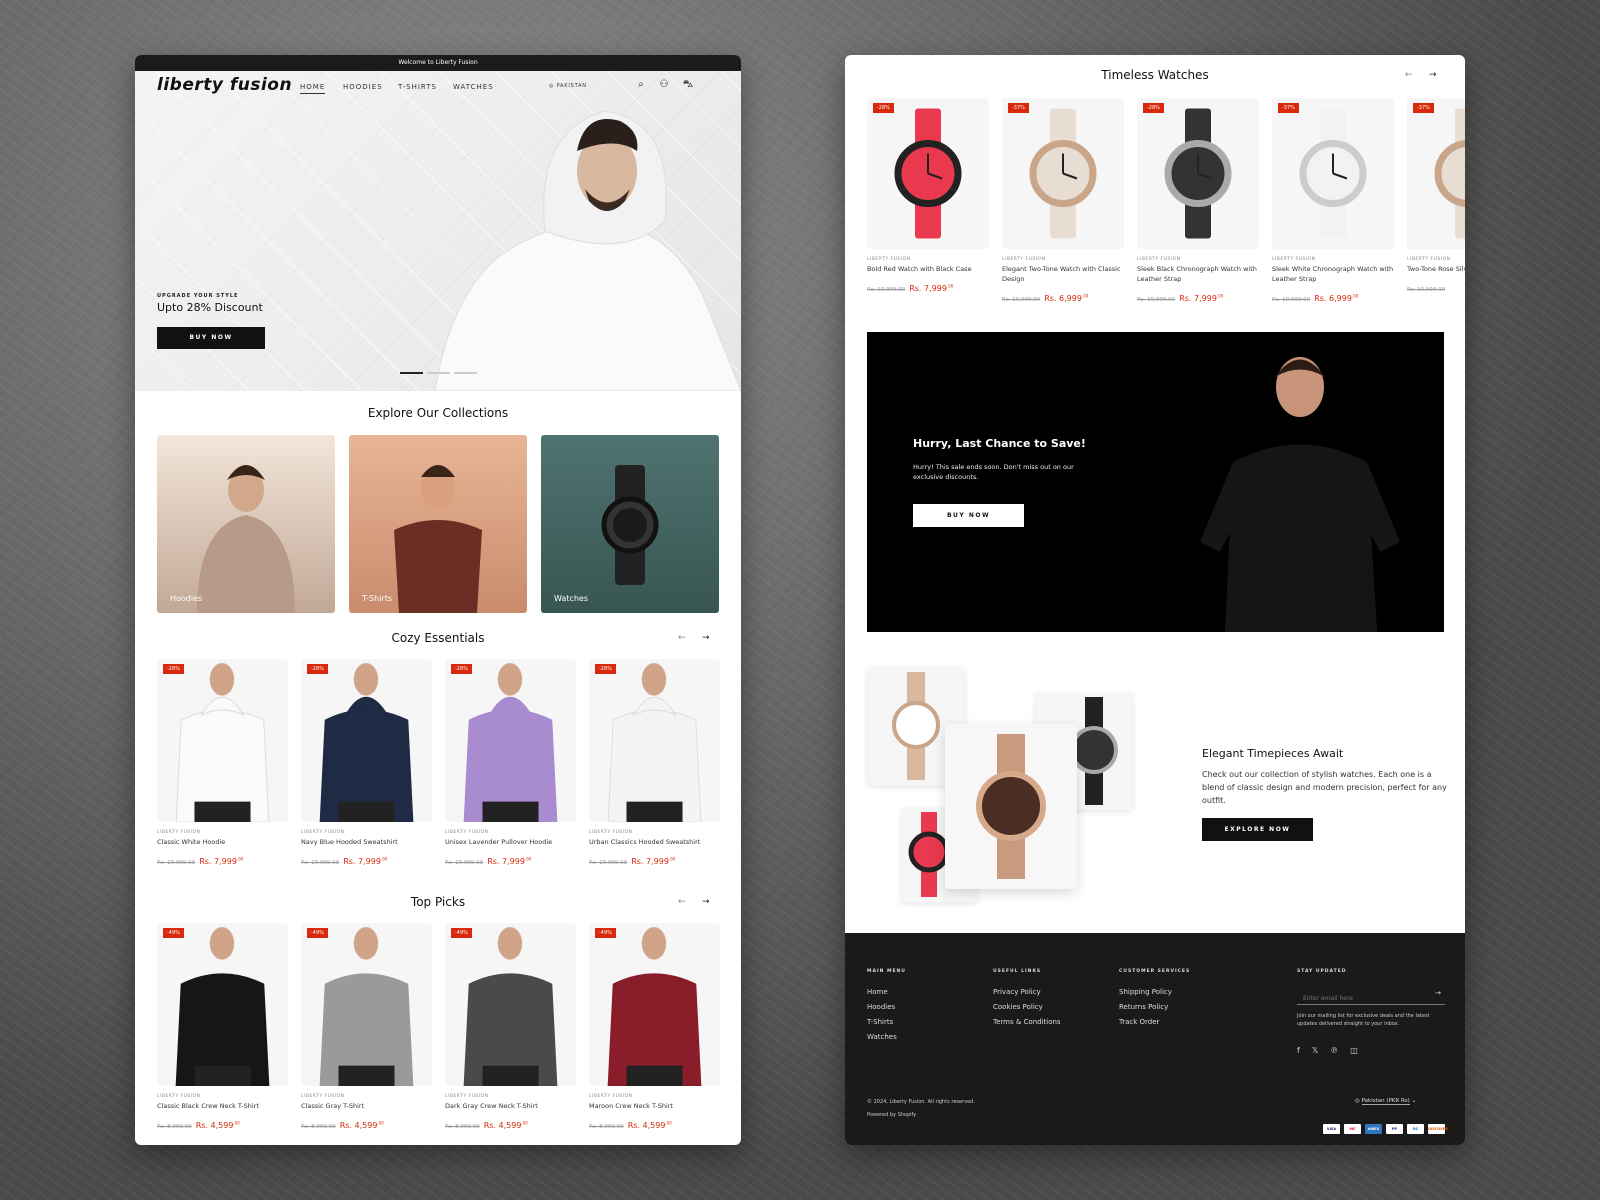 This screenshot has width=1600, height=1200. I want to click on pinterest-icon: ℗, so click(1334, 1050).